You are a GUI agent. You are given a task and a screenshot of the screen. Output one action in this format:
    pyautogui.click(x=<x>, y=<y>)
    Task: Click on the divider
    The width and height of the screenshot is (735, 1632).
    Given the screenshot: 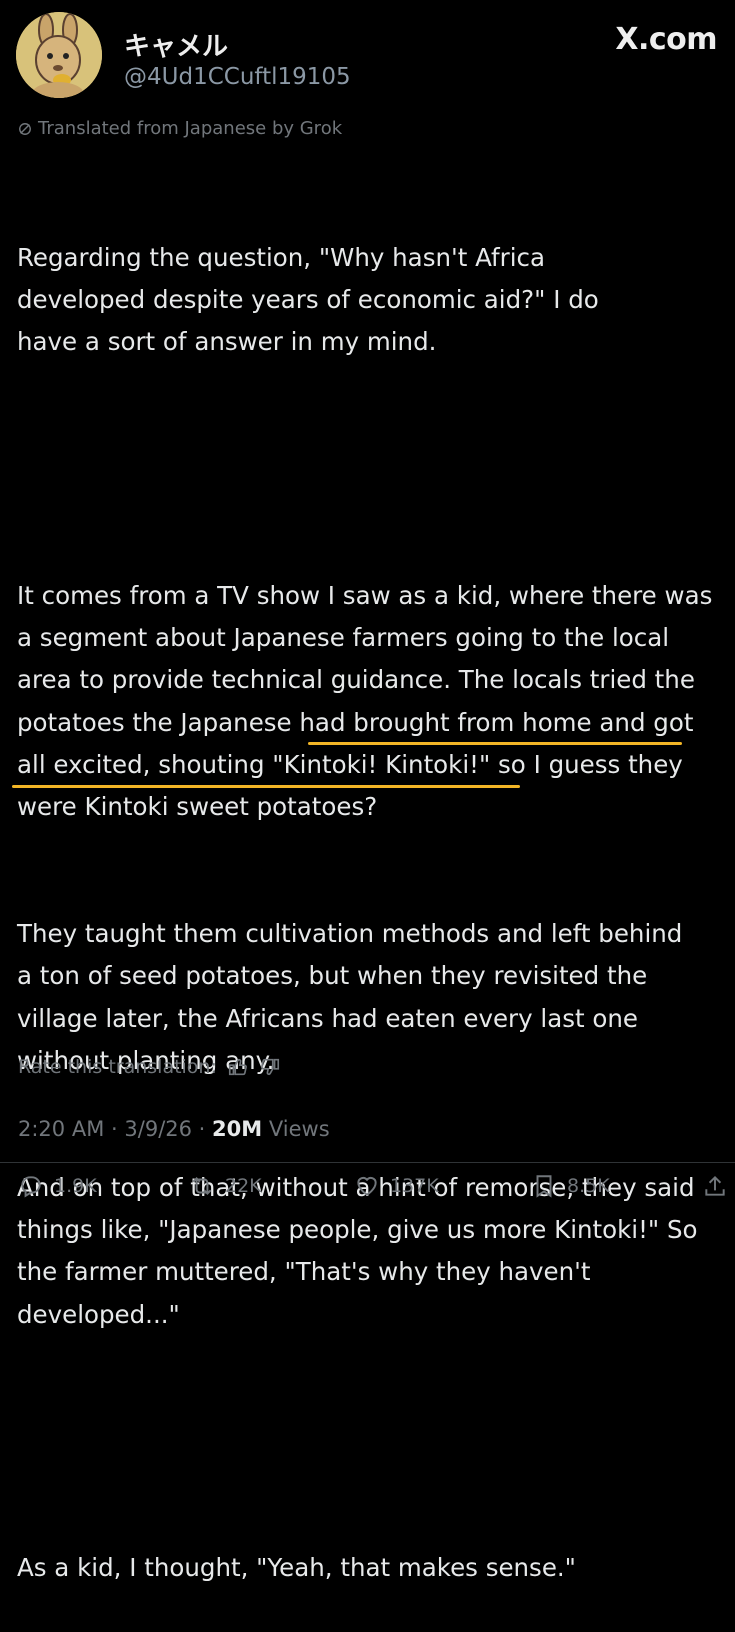 What is the action you would take?
    pyautogui.click(x=367, y=1162)
    